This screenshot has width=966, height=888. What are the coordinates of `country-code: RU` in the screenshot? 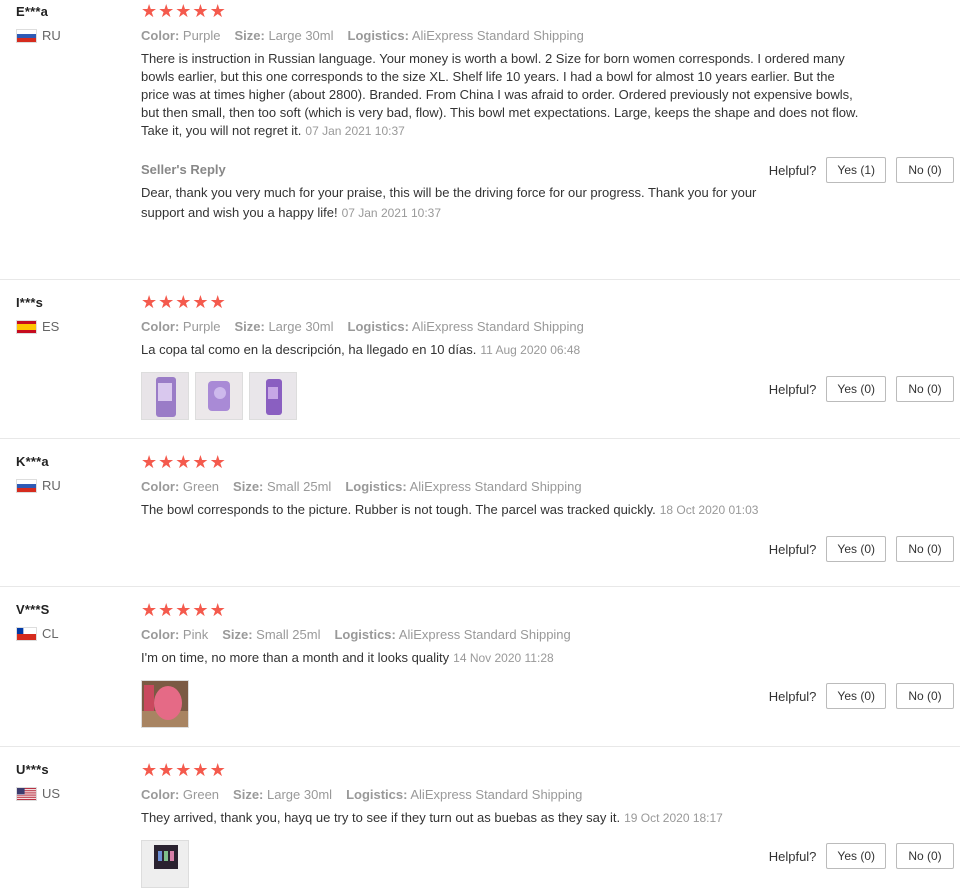 It's located at (51, 35).